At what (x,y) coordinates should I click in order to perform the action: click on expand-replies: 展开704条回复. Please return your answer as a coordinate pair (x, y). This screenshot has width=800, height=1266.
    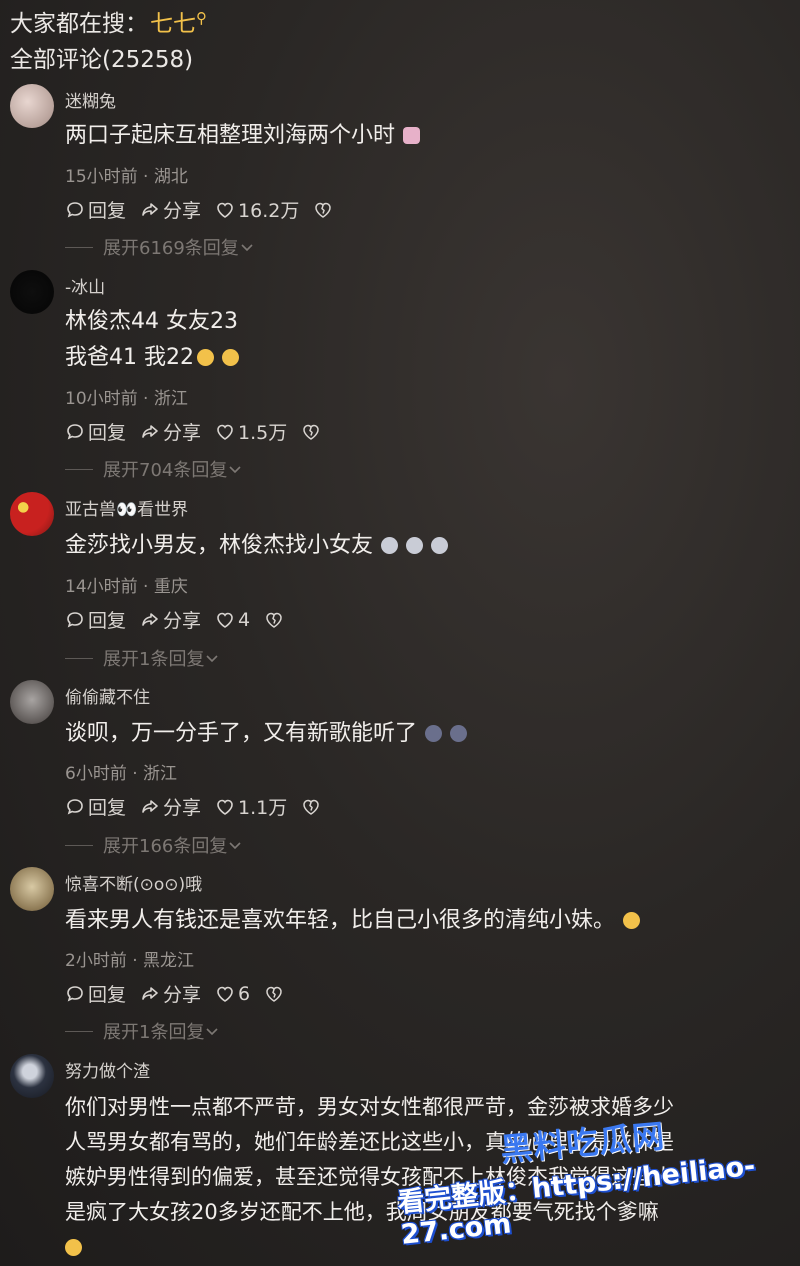
    Looking at the image, I should click on (154, 469).